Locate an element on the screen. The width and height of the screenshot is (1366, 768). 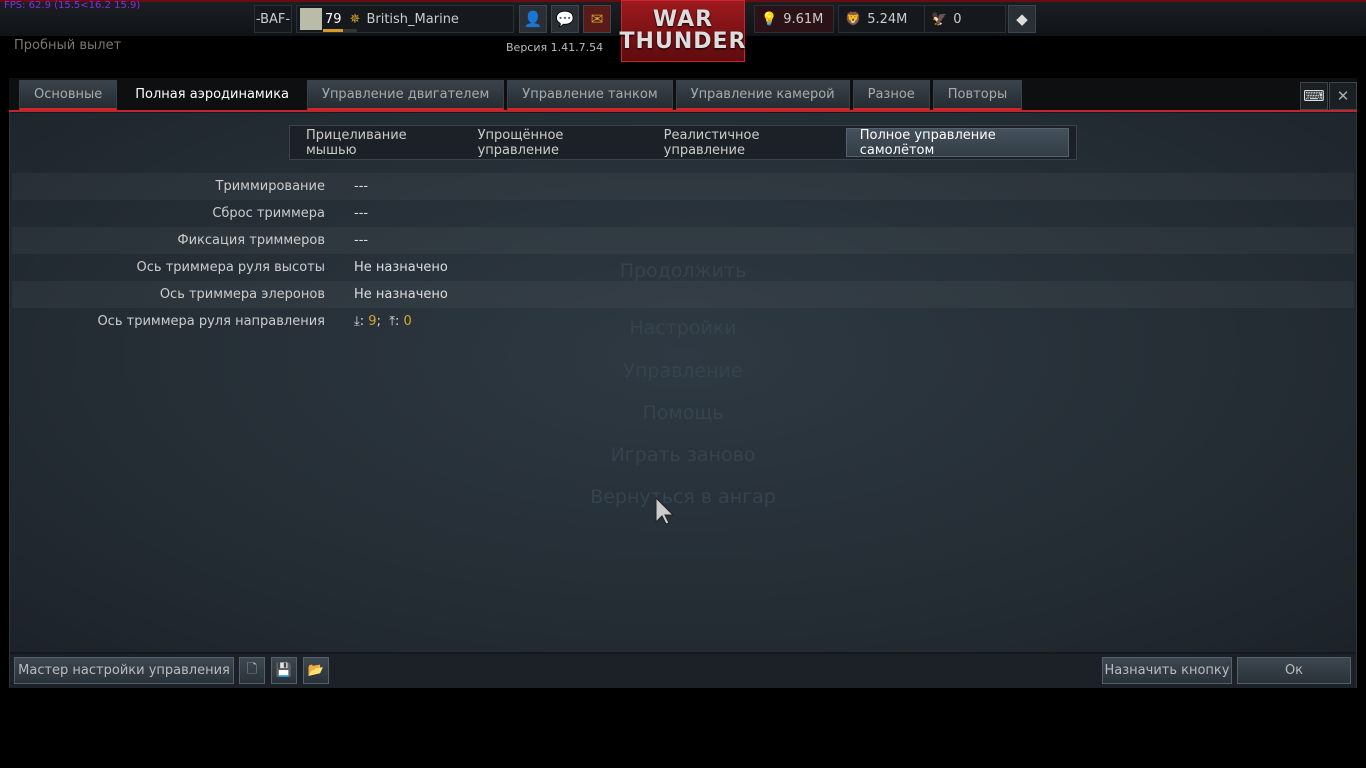
research-points: 🦁 5.24M is located at coordinates (884, 19).